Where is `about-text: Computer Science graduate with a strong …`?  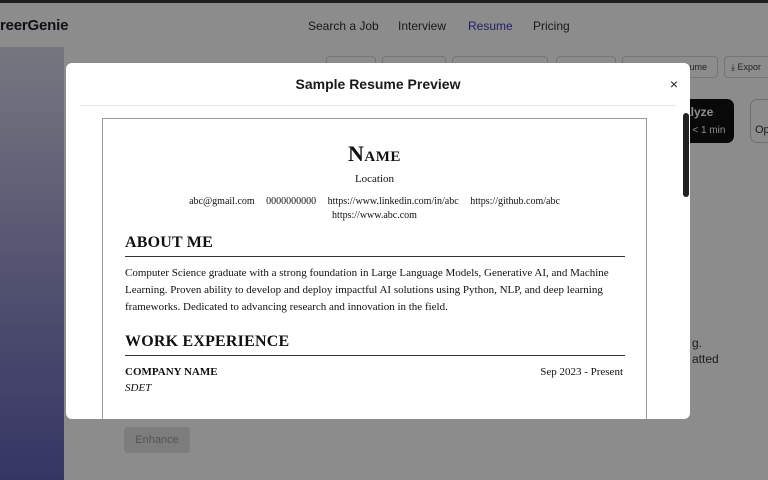
about-text: Computer Science graduate with a strong … is located at coordinates (367, 290).